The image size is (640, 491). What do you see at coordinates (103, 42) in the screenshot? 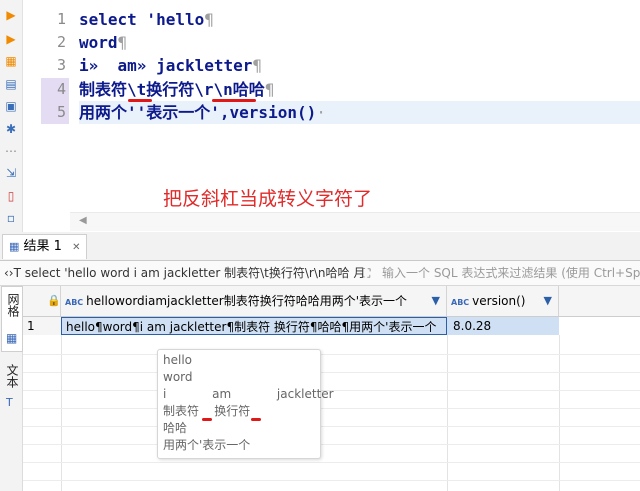
I see `code-line: word¶` at bounding box center [103, 42].